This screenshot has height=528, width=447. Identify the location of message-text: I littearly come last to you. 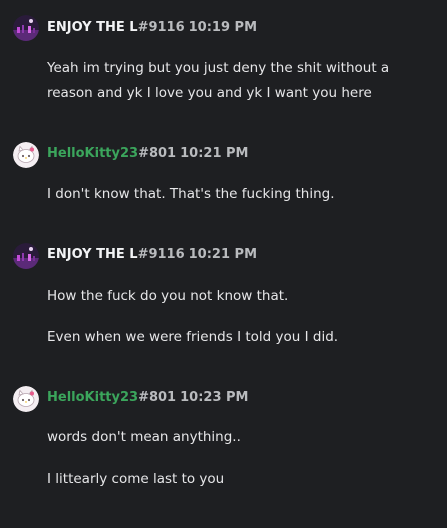
(136, 479).